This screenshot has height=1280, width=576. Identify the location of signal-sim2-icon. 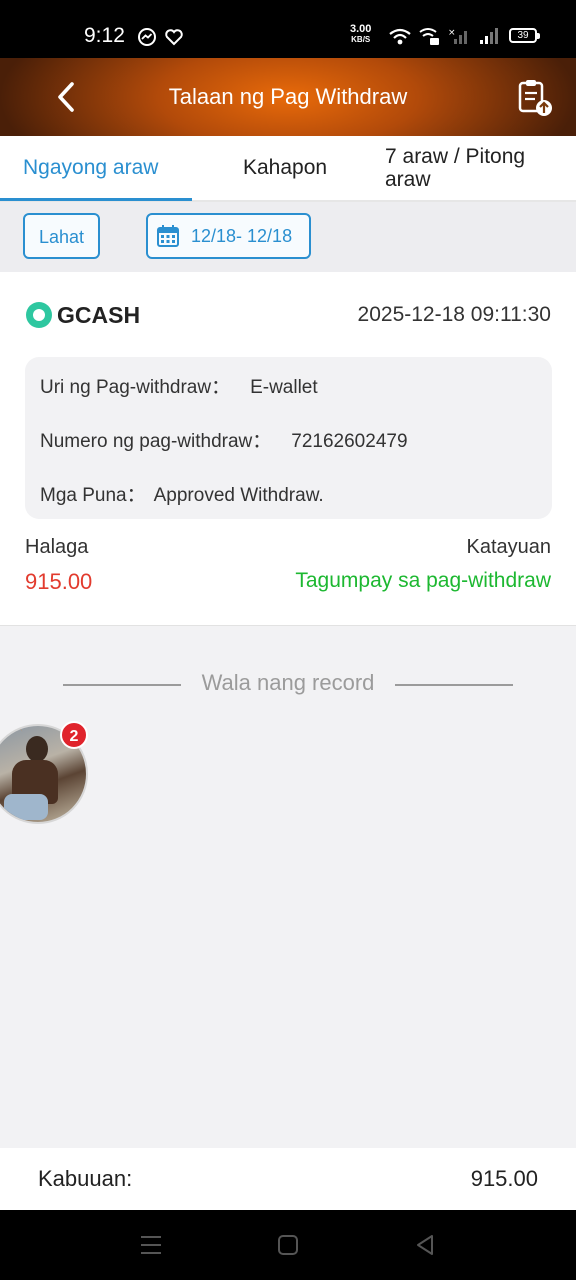
(489, 36).